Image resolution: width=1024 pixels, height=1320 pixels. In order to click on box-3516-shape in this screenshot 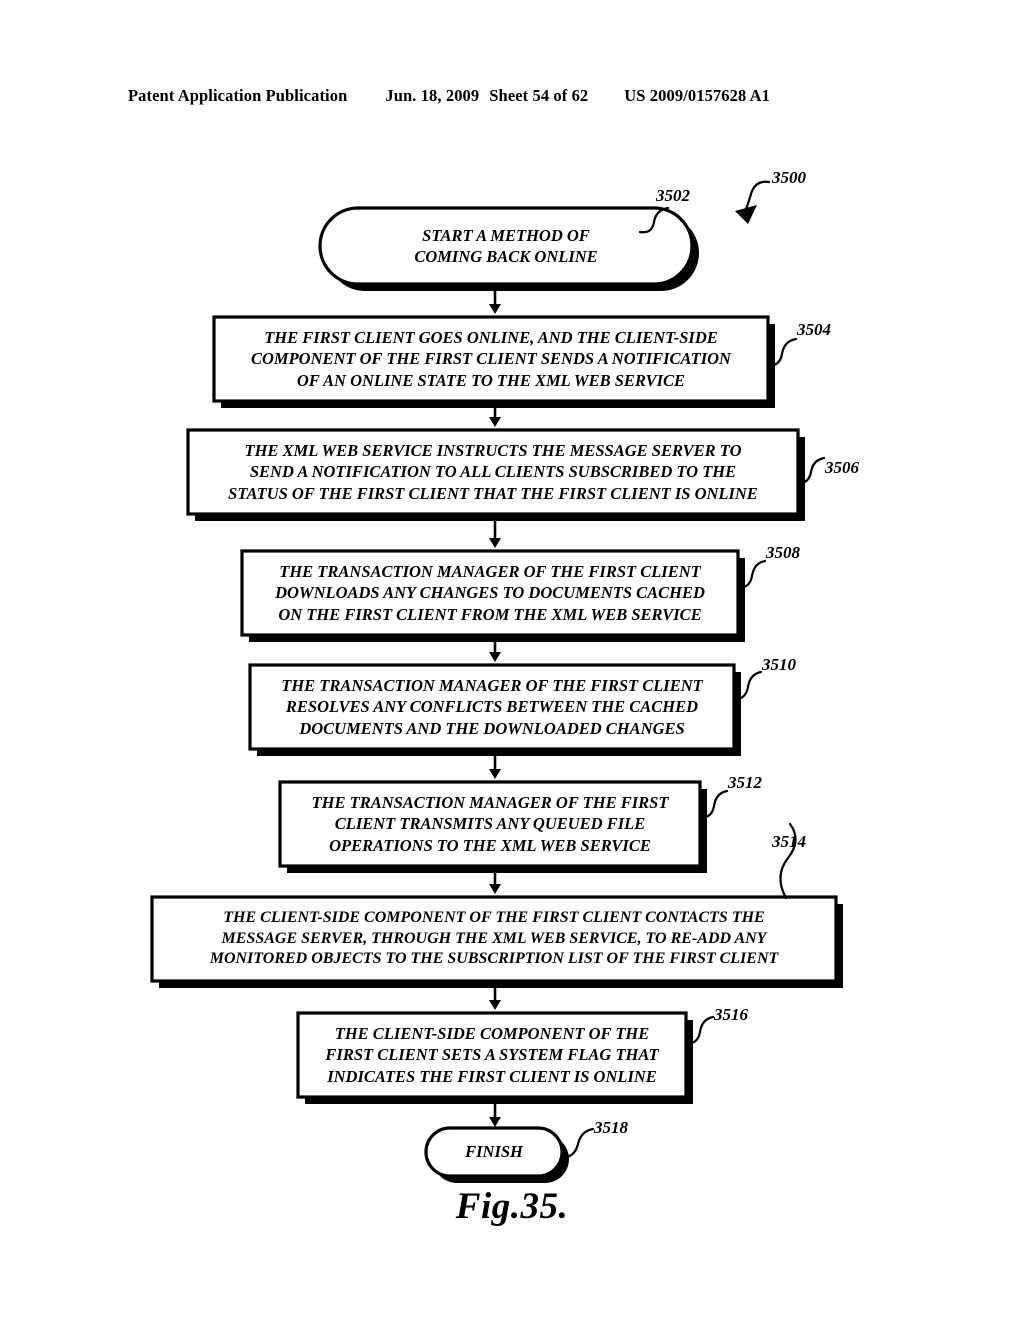, I will do `click(492, 1055)`.